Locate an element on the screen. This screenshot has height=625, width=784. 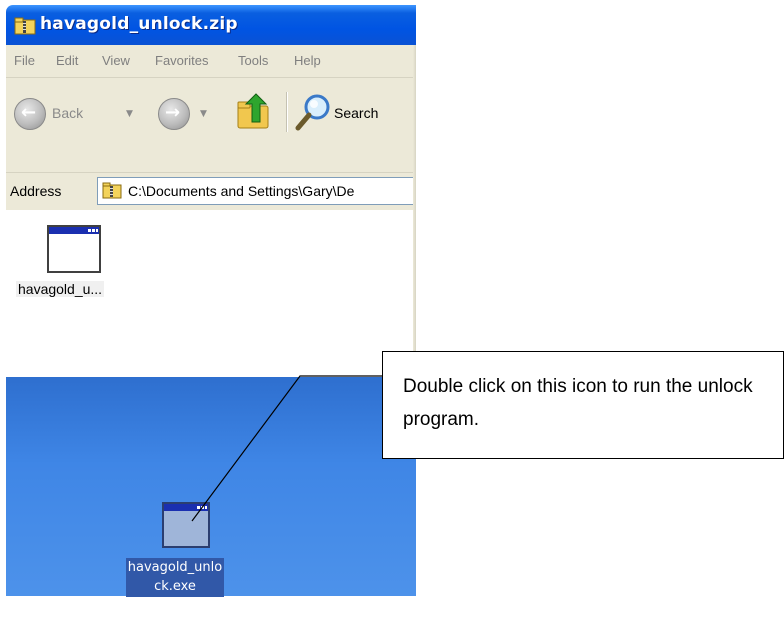
callout-pointer is located at coordinates (286, 448).